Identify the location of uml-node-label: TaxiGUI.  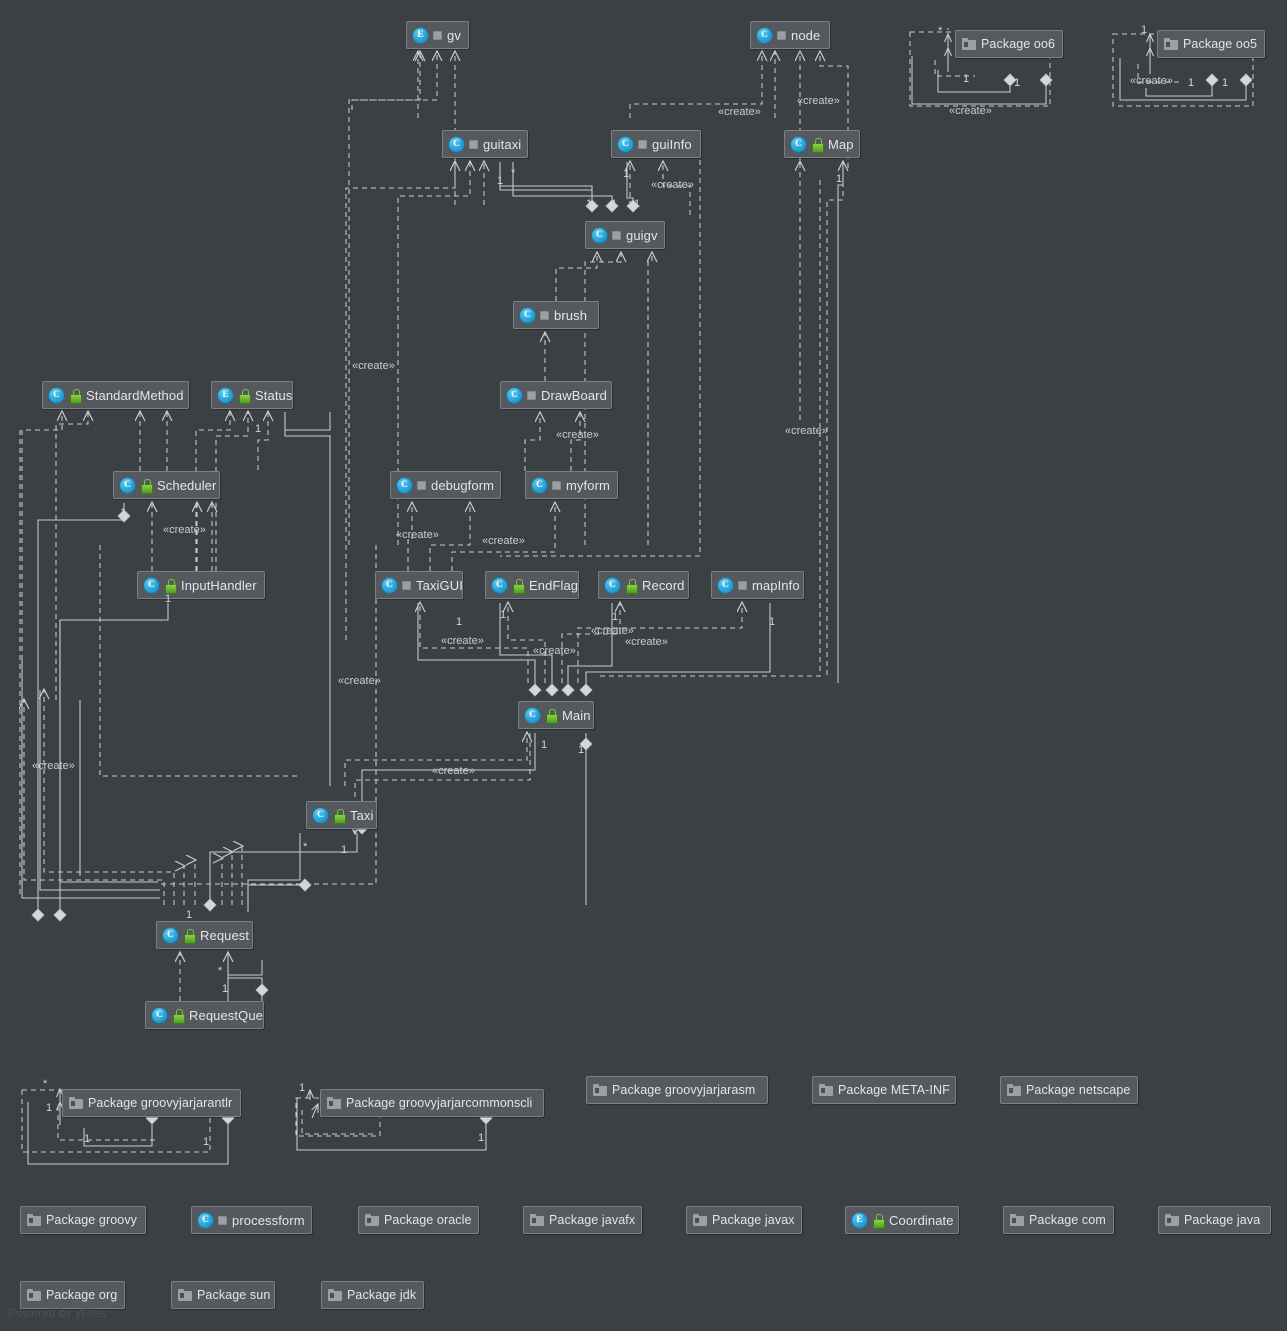
(439, 585).